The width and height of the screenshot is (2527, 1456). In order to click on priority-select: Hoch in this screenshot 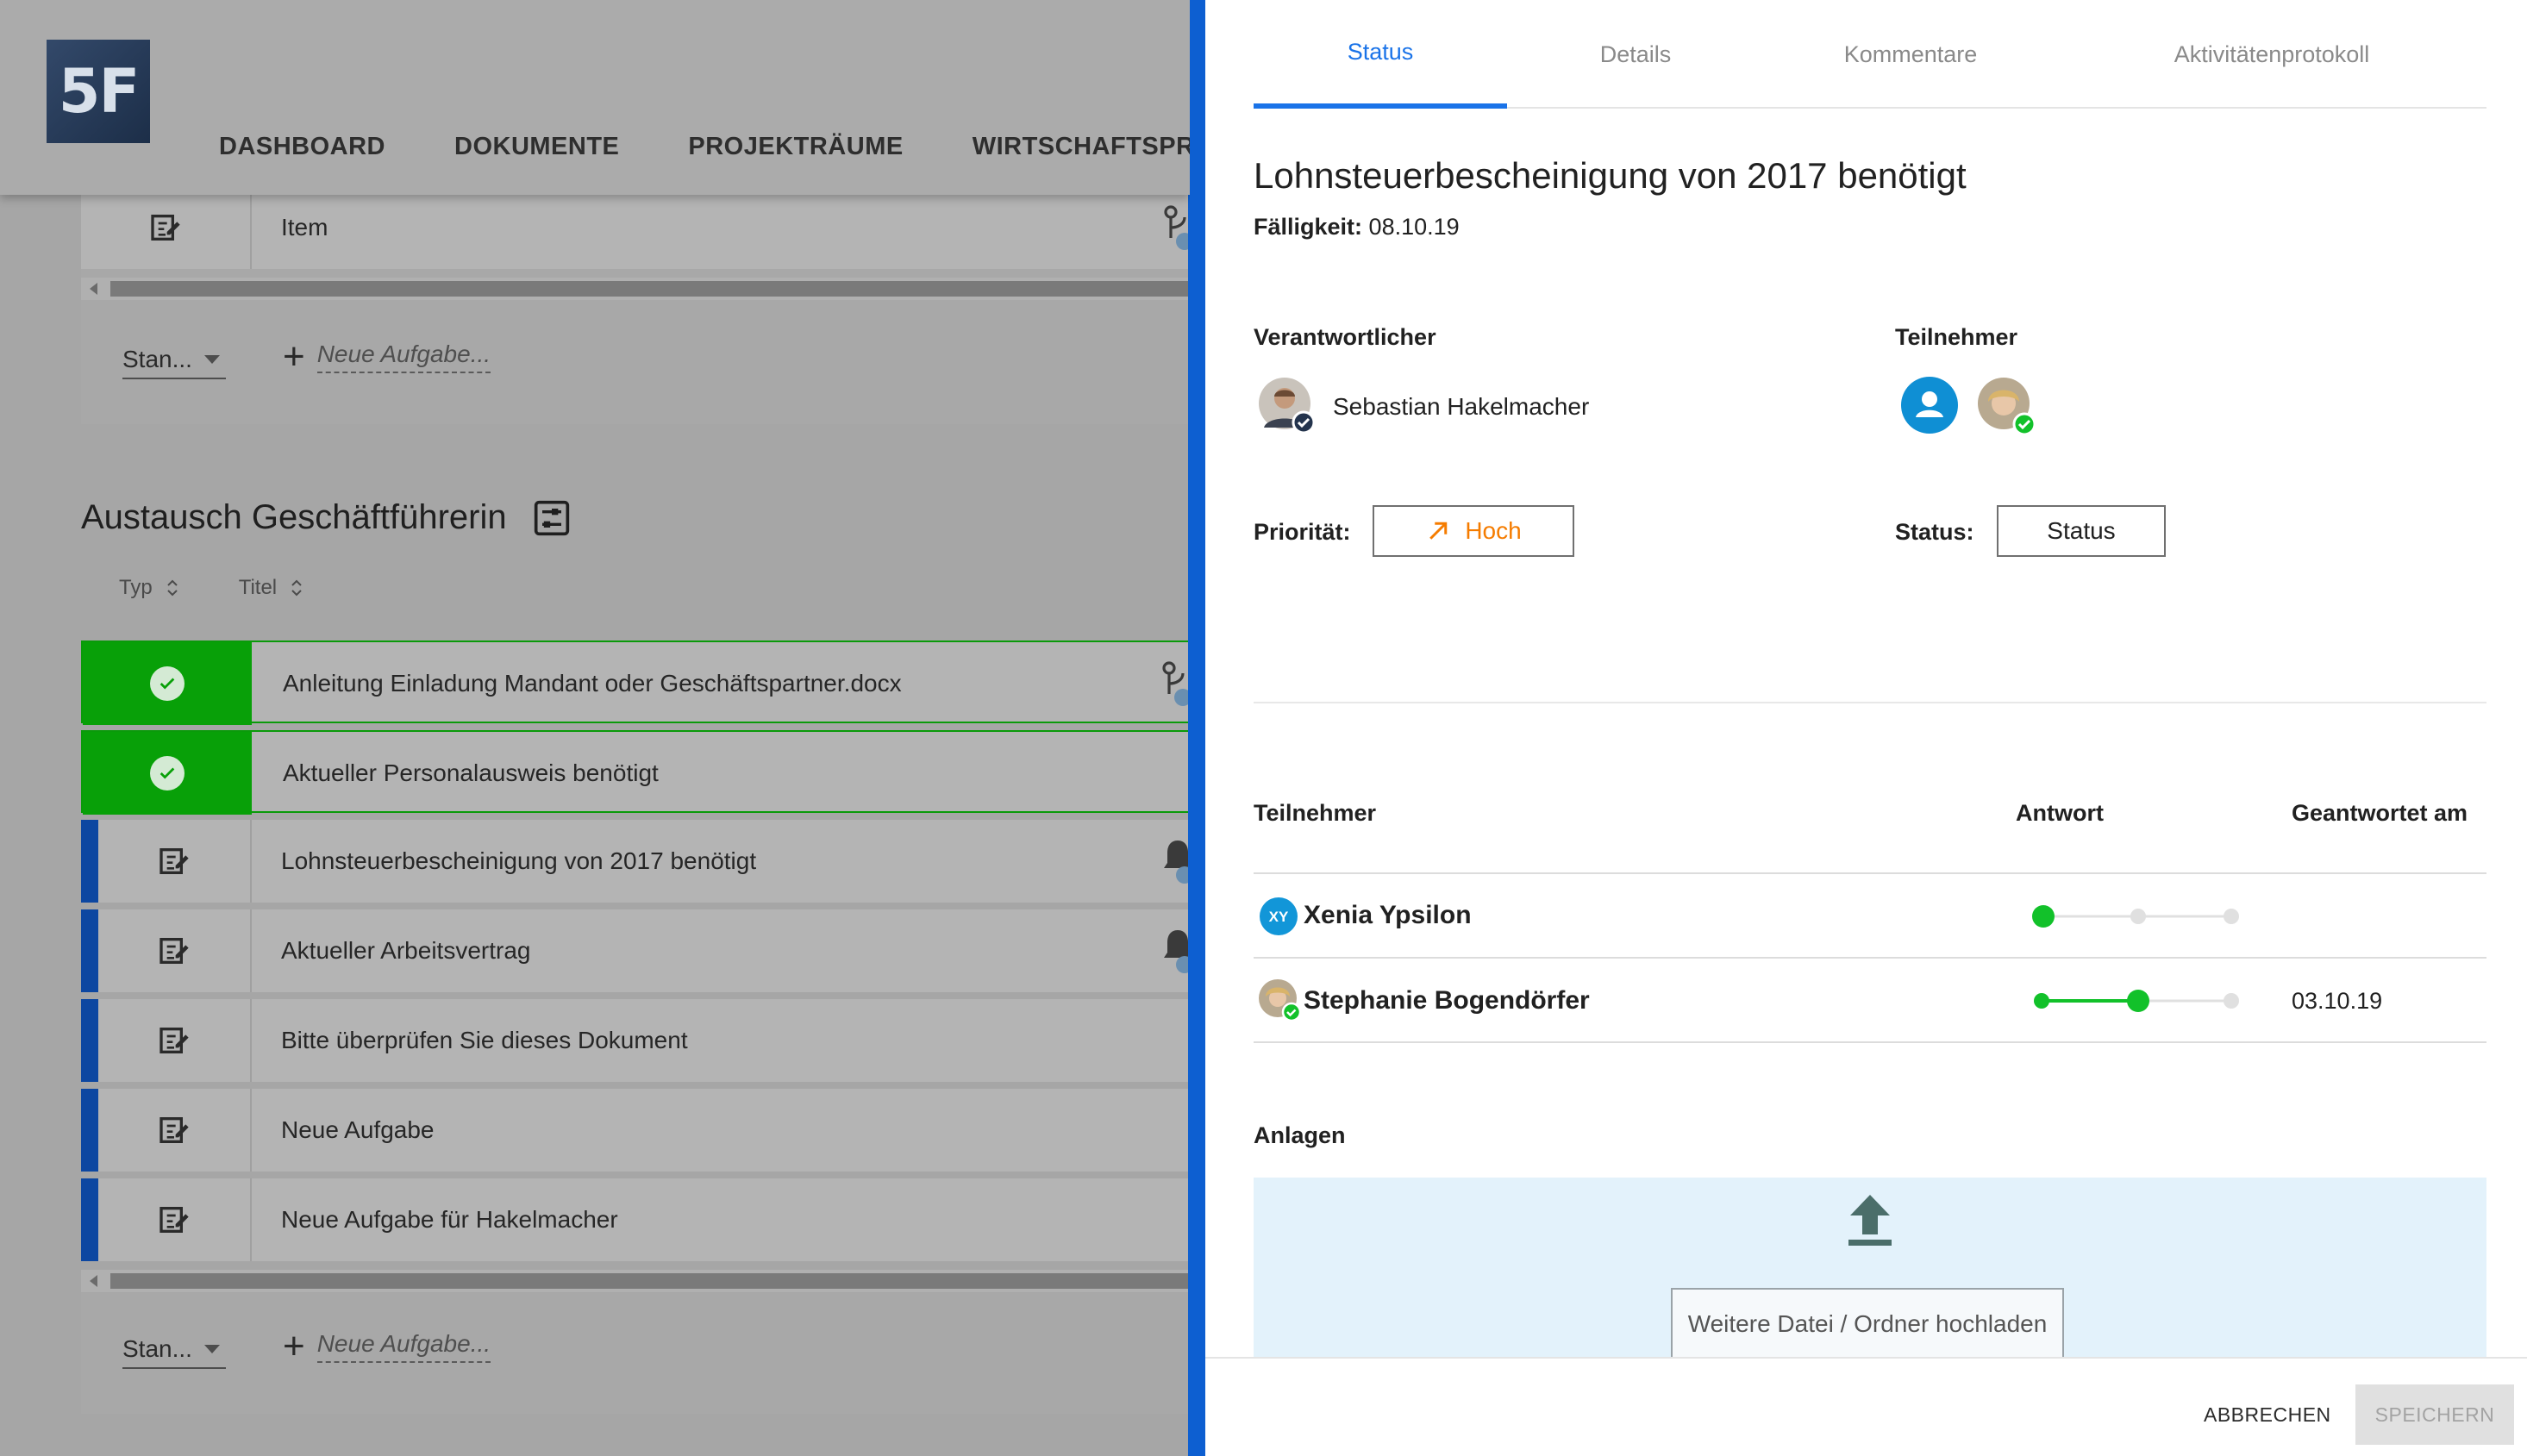, I will do `click(1473, 531)`.